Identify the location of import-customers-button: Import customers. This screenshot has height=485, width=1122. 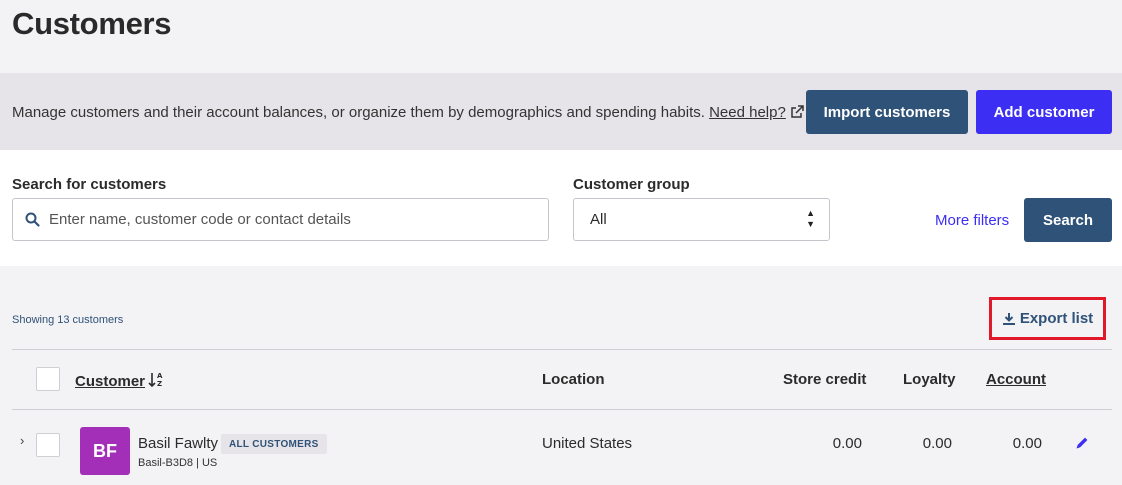
(887, 112).